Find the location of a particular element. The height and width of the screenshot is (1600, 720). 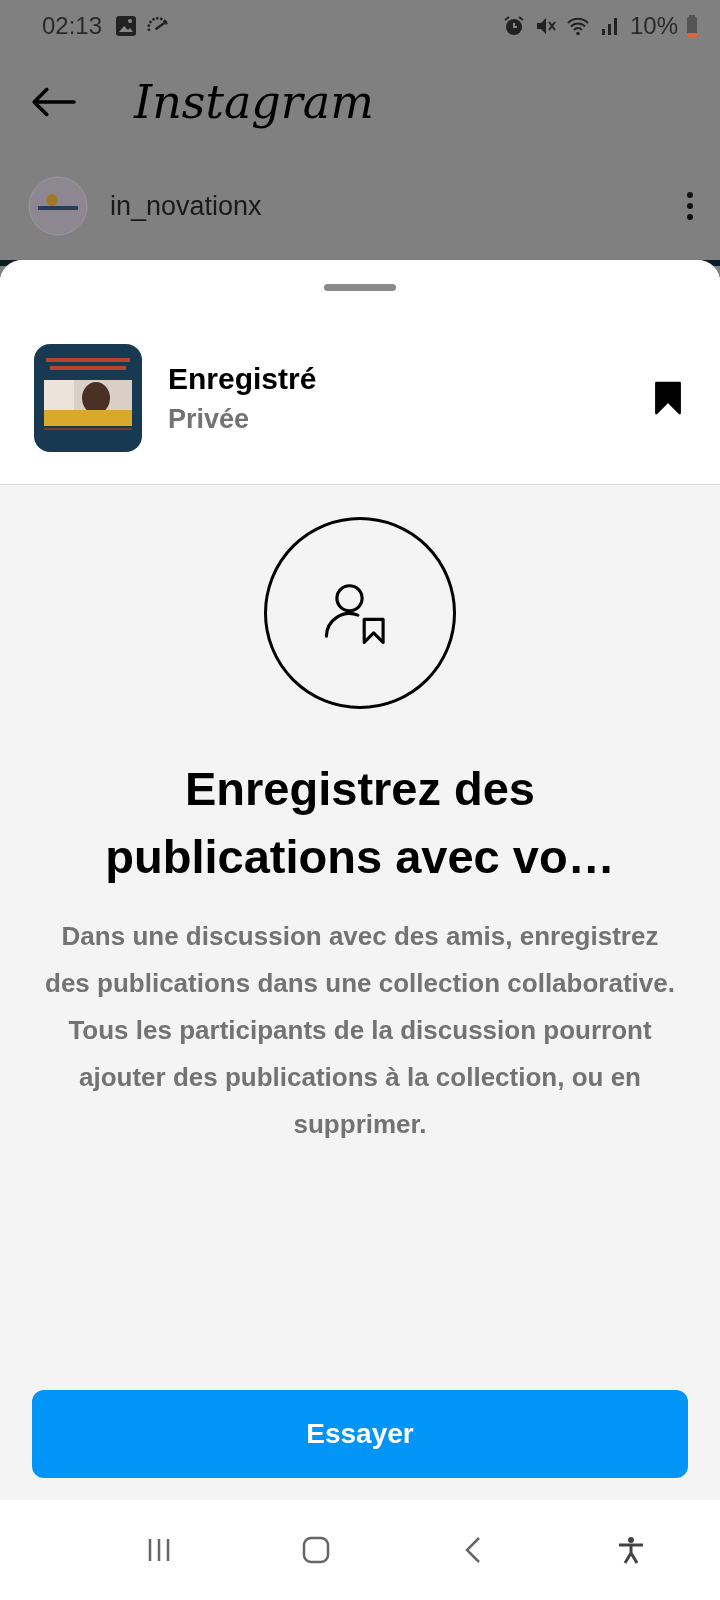

avatar-icon is located at coordinates (58, 206).